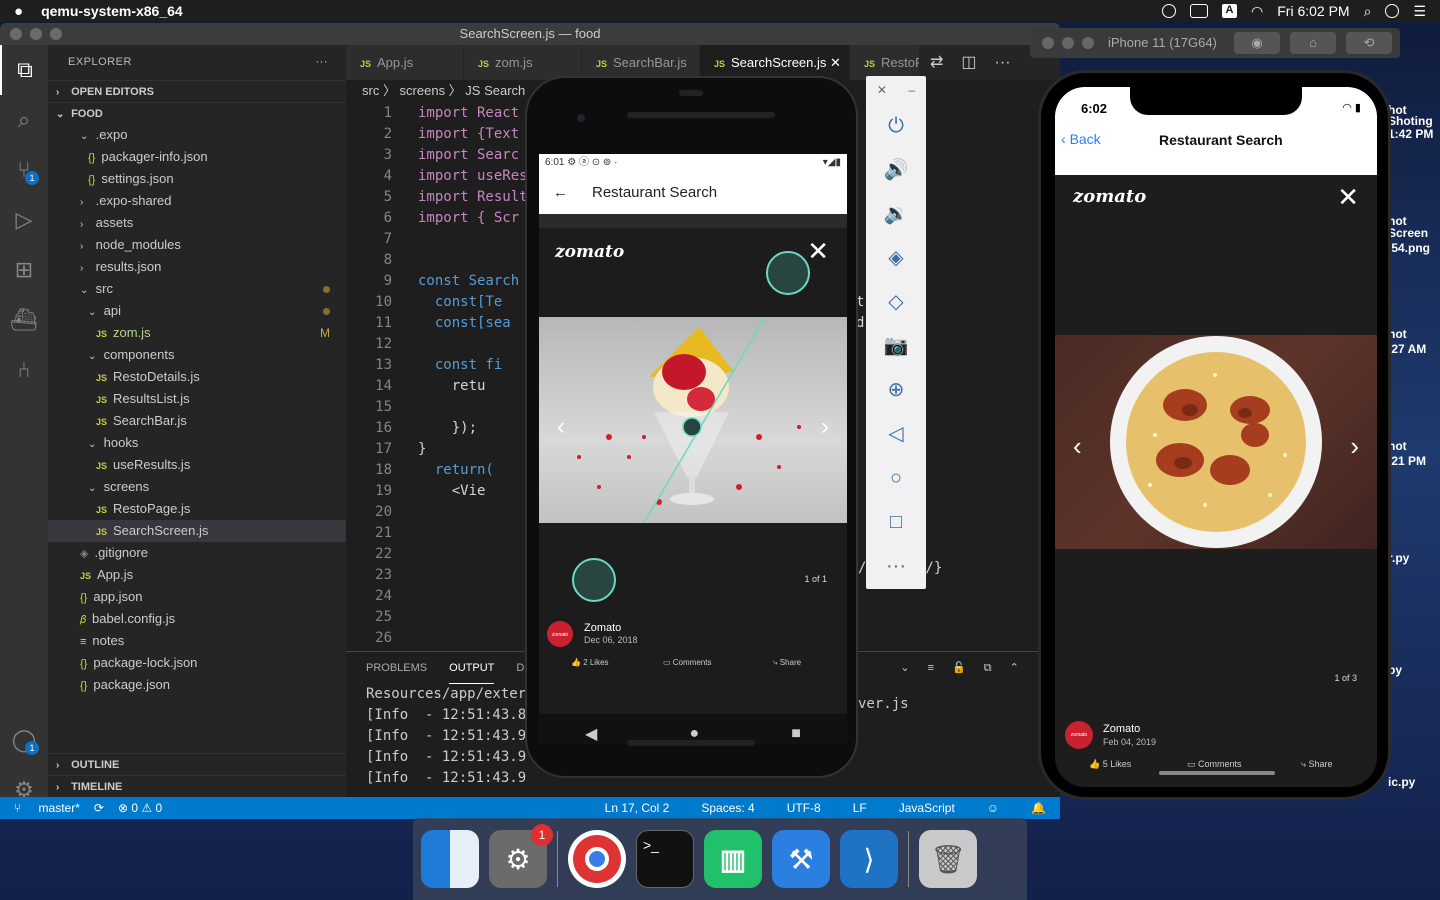 The height and width of the screenshot is (900, 1440). Describe the element at coordinates (993, 808) in the screenshot. I see `feedback-icon: ☺` at that location.